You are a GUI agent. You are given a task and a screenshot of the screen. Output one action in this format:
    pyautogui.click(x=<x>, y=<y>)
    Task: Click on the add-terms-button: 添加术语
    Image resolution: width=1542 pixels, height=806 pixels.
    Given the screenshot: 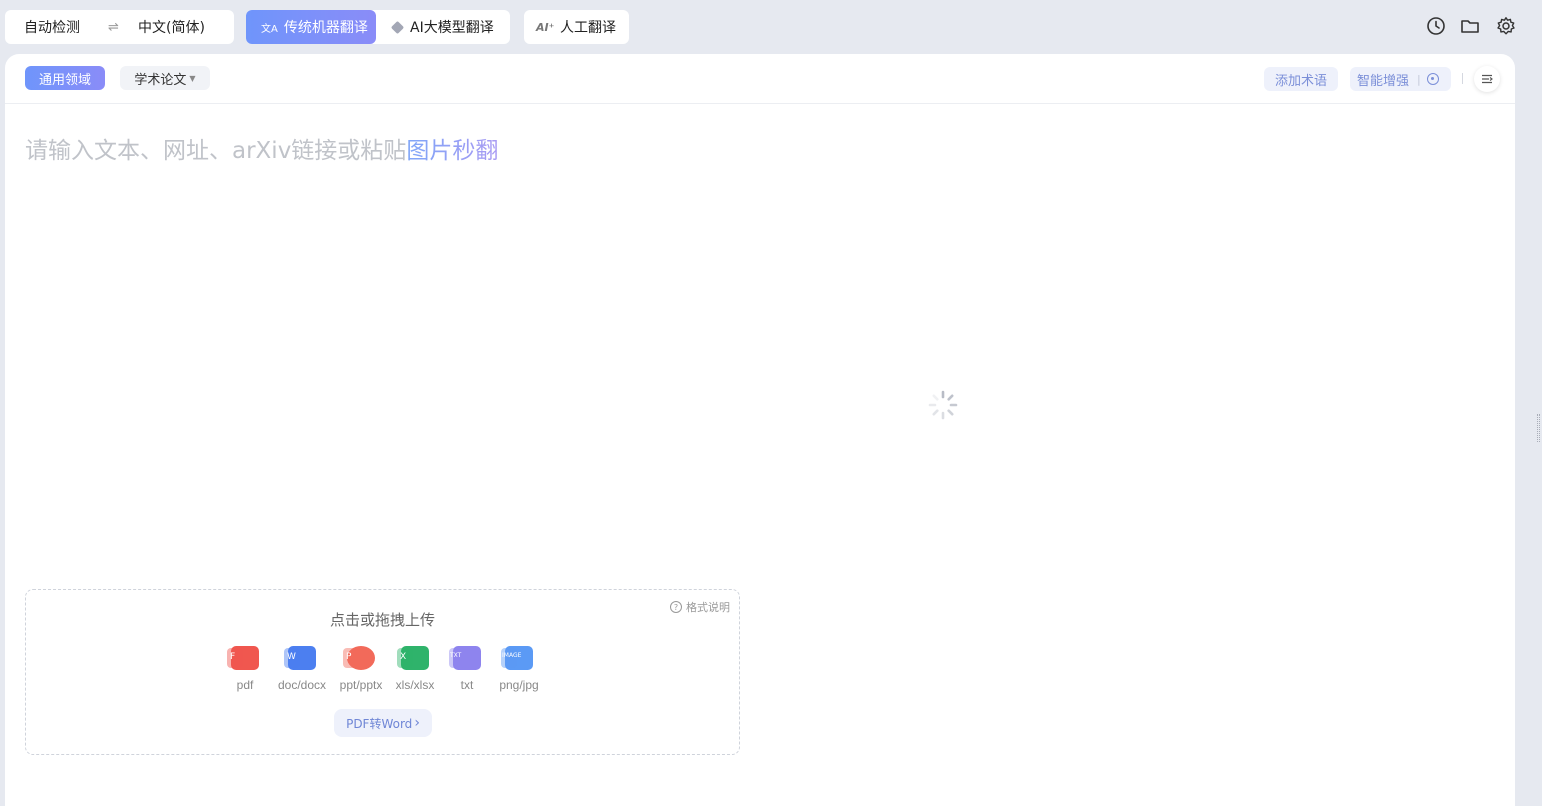 What is the action you would take?
    pyautogui.click(x=1301, y=79)
    